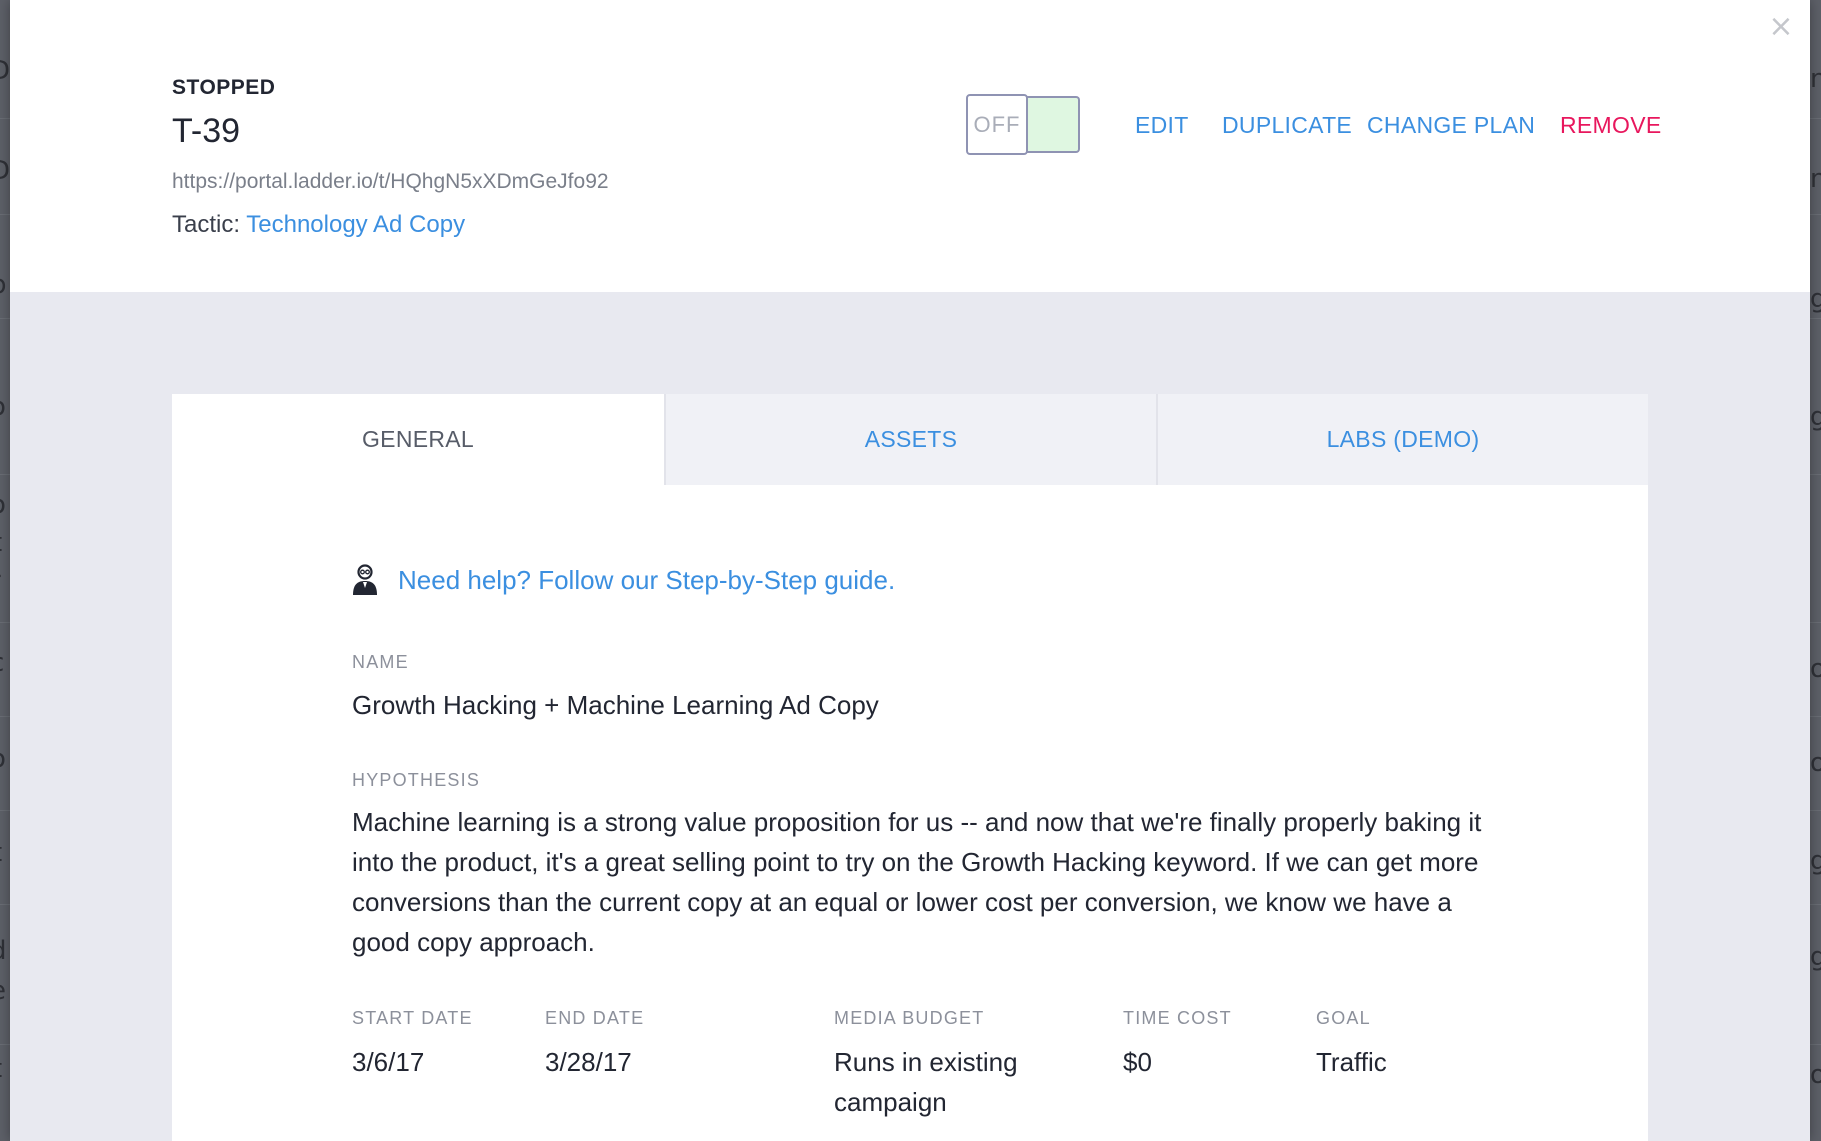  Describe the element at coordinates (1781, 27) in the screenshot. I see `close-icon: ×` at that location.